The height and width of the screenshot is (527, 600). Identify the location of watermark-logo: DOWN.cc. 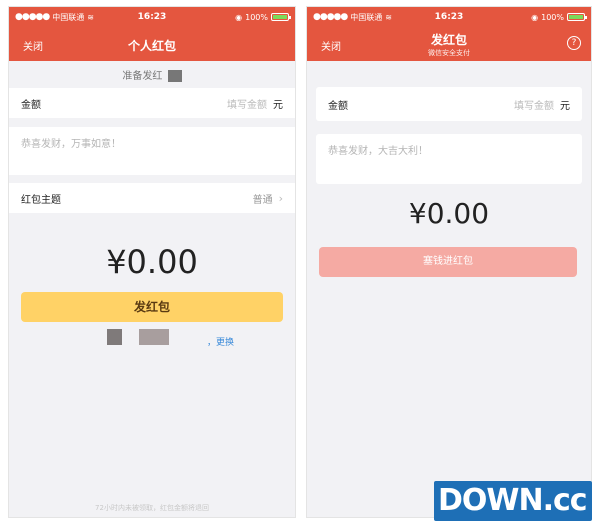
(513, 501).